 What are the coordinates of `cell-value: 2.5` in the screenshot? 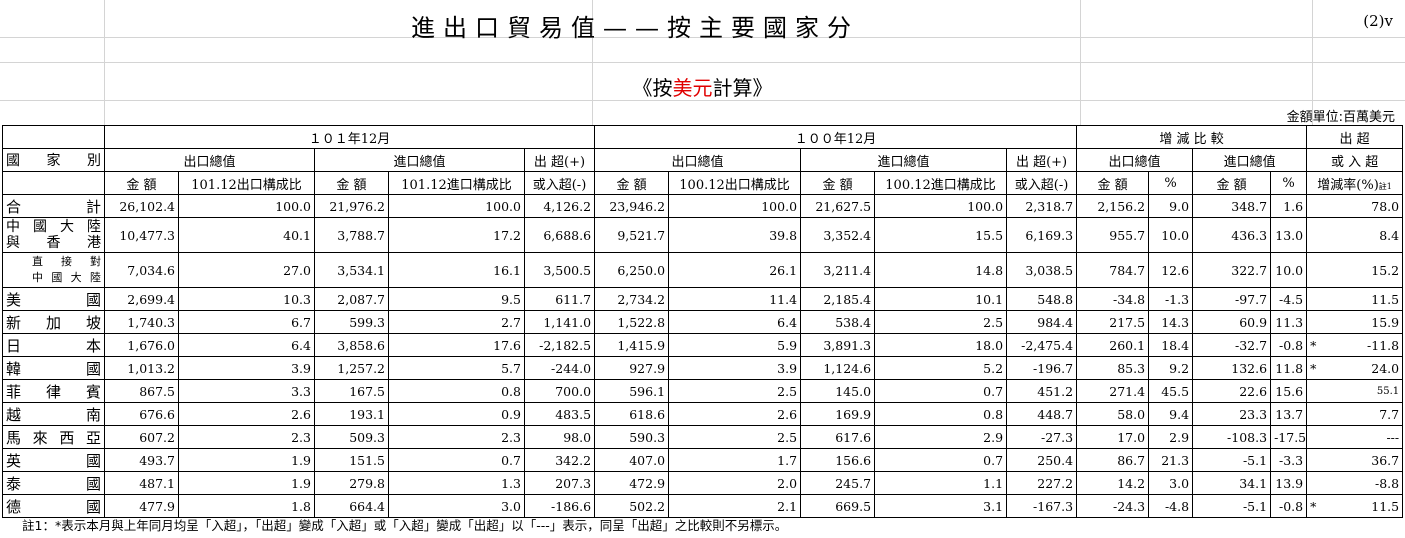 It's located at (735, 391).